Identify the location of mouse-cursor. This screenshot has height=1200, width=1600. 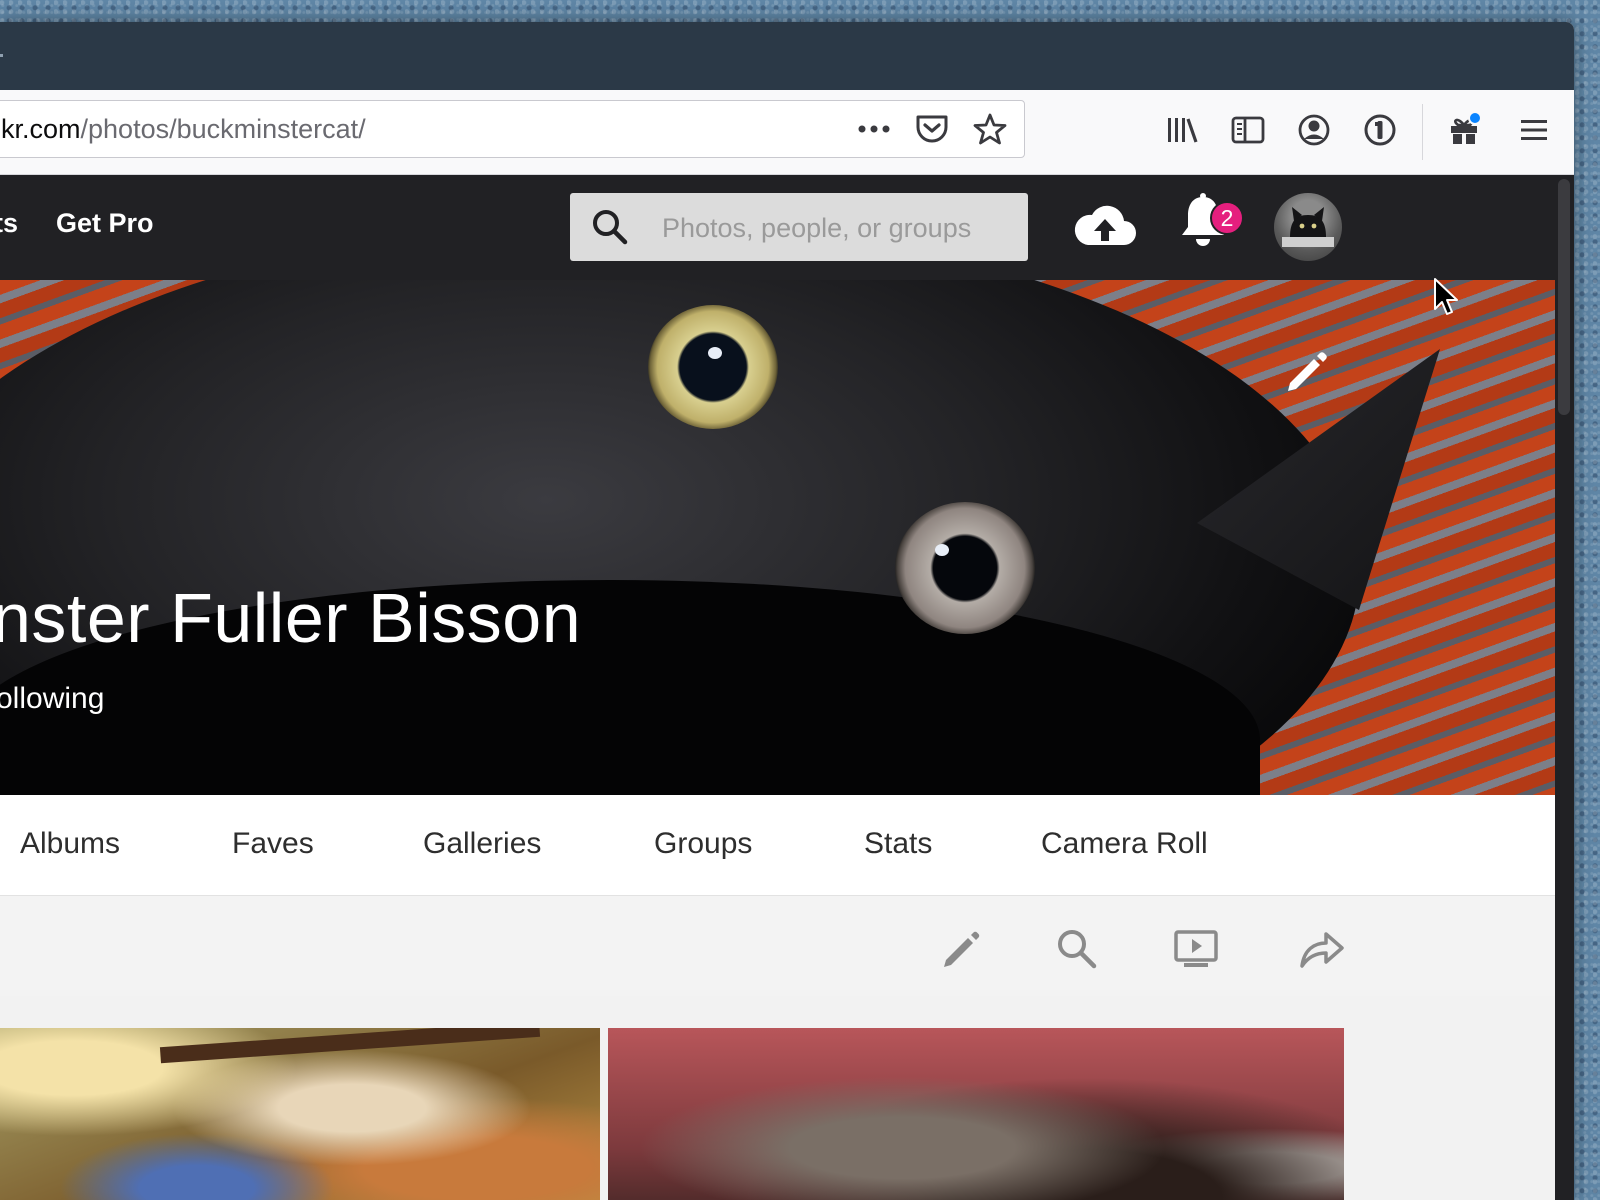
(1447, 297).